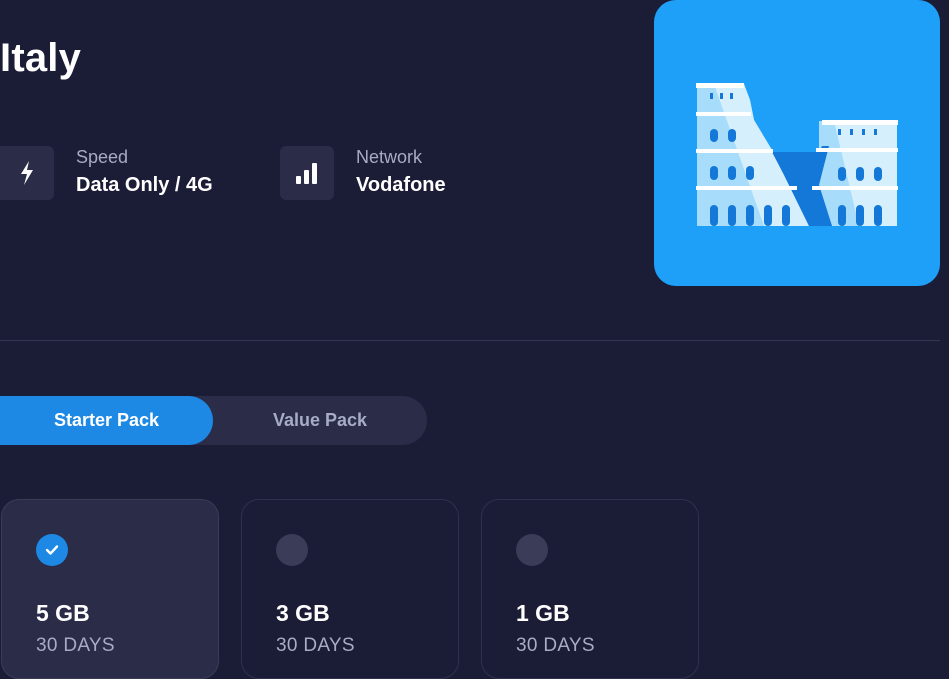 The image size is (949, 679). I want to click on speed-value: Data Only / 4G, so click(144, 185).